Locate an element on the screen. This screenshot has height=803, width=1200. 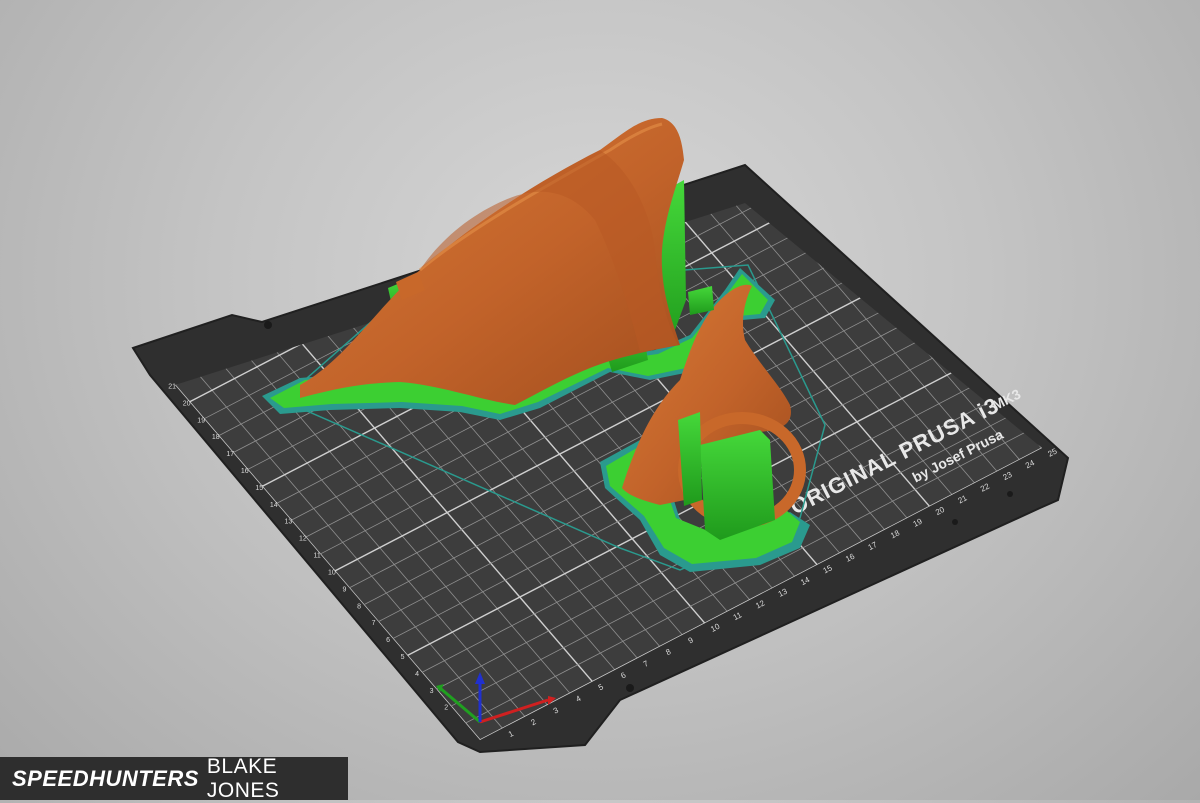
support-structure is located at coordinates (737, 485).